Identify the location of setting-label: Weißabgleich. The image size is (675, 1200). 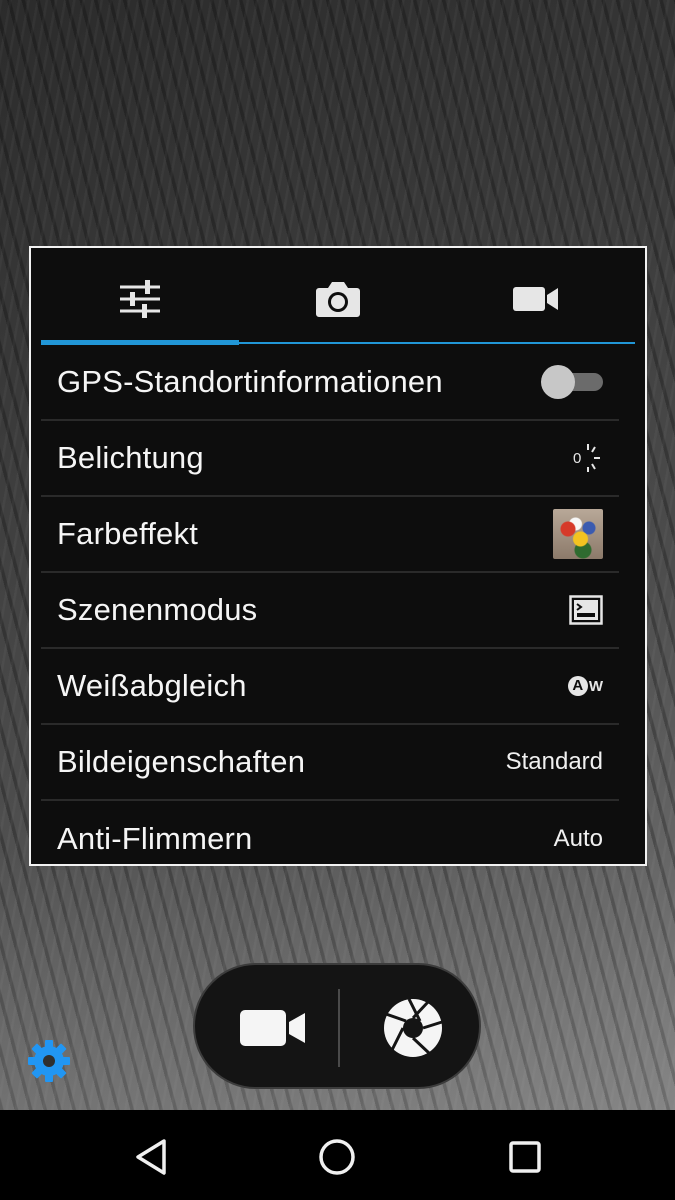
(152, 685).